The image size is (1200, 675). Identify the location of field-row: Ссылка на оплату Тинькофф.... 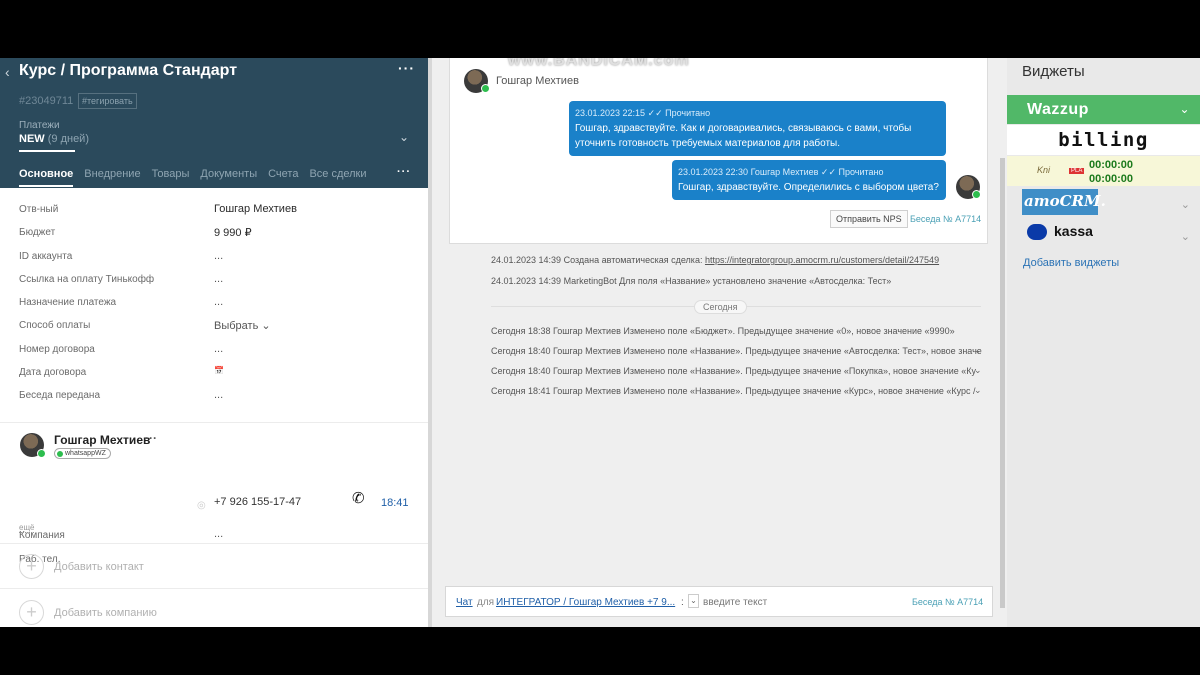
(121, 278).